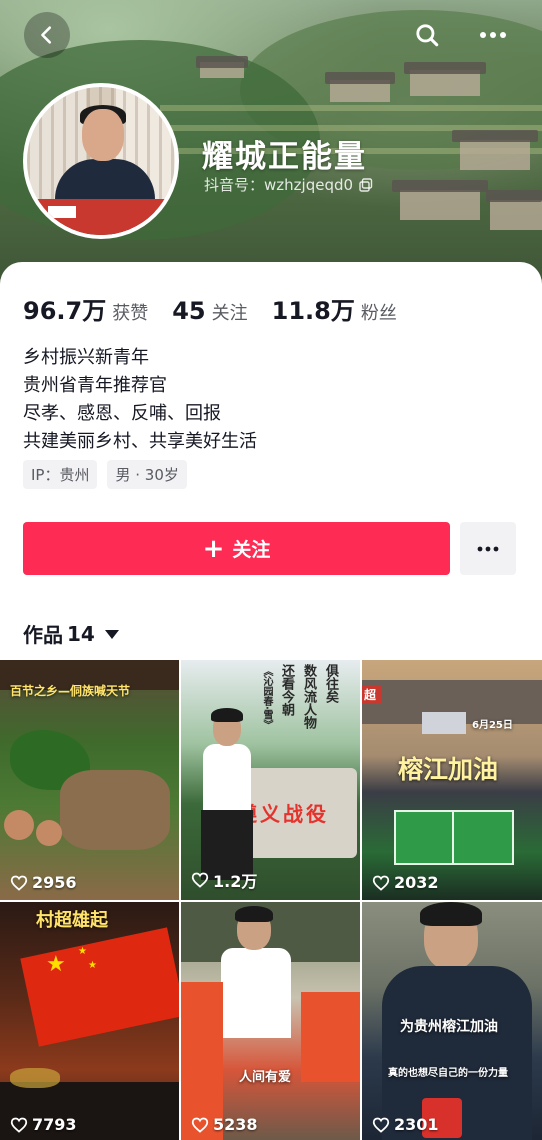 The height and width of the screenshot is (1140, 542). What do you see at coordinates (270, 1021) in the screenshot?
I see `video-tile: 人间有爱 5238` at bounding box center [270, 1021].